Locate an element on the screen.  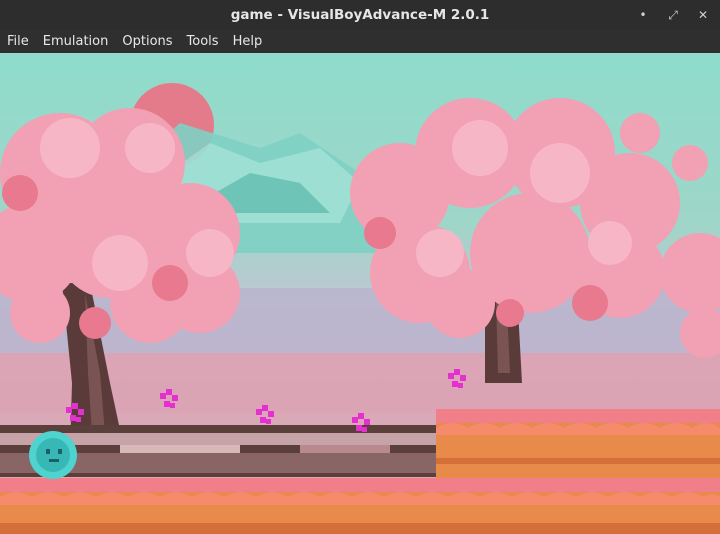
player-character is located at coordinates (53, 455).